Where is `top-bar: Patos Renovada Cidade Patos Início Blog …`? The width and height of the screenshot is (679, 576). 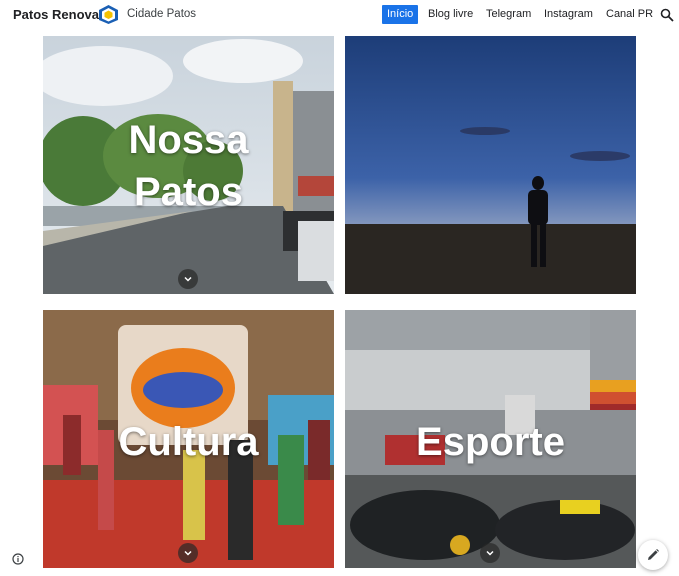
top-bar: Patos Renovada Cidade Patos Início Blog … is located at coordinates (339, 15).